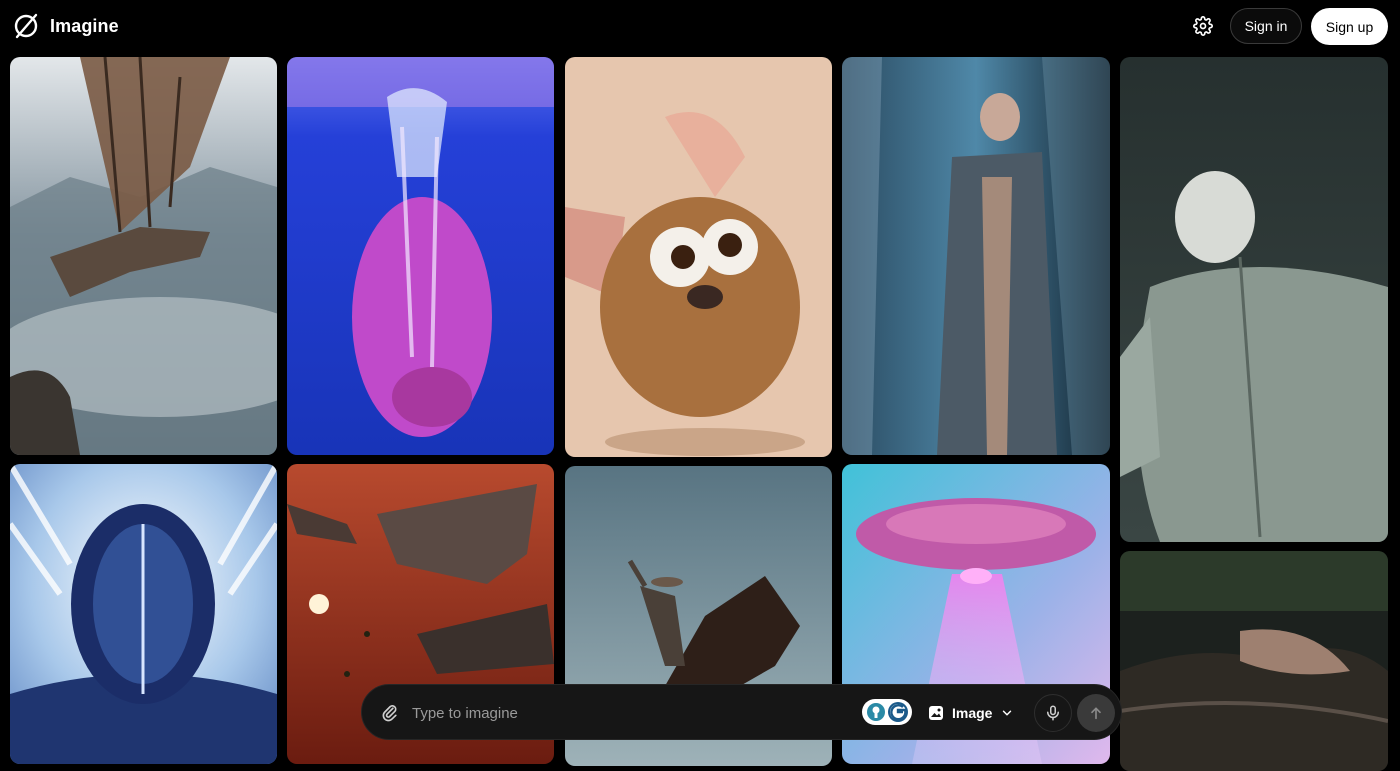 This screenshot has height=771, width=1400. Describe the element at coordinates (876, 712) in the screenshot. I see `model-a-icon` at that location.